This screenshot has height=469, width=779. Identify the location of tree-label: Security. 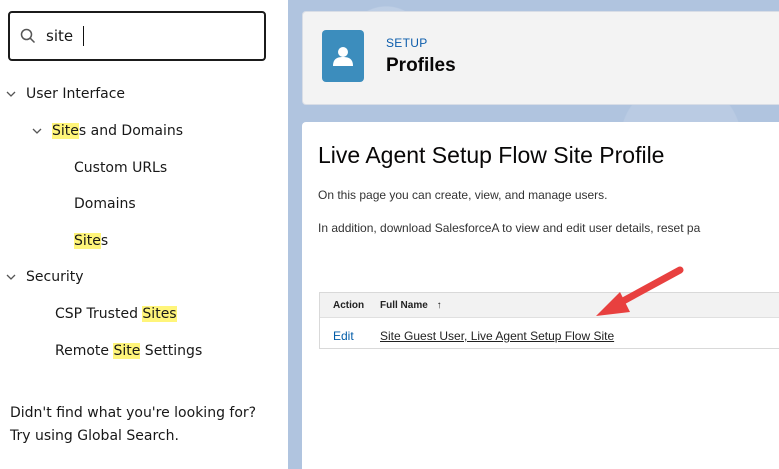
(55, 277).